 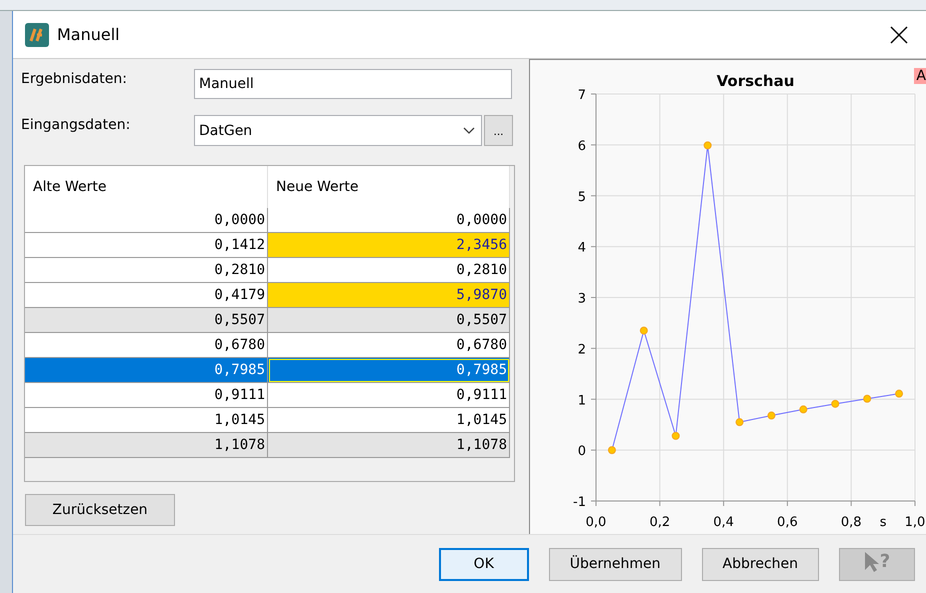 What do you see at coordinates (353, 84) in the screenshot?
I see `result-input-field: Manuell` at bounding box center [353, 84].